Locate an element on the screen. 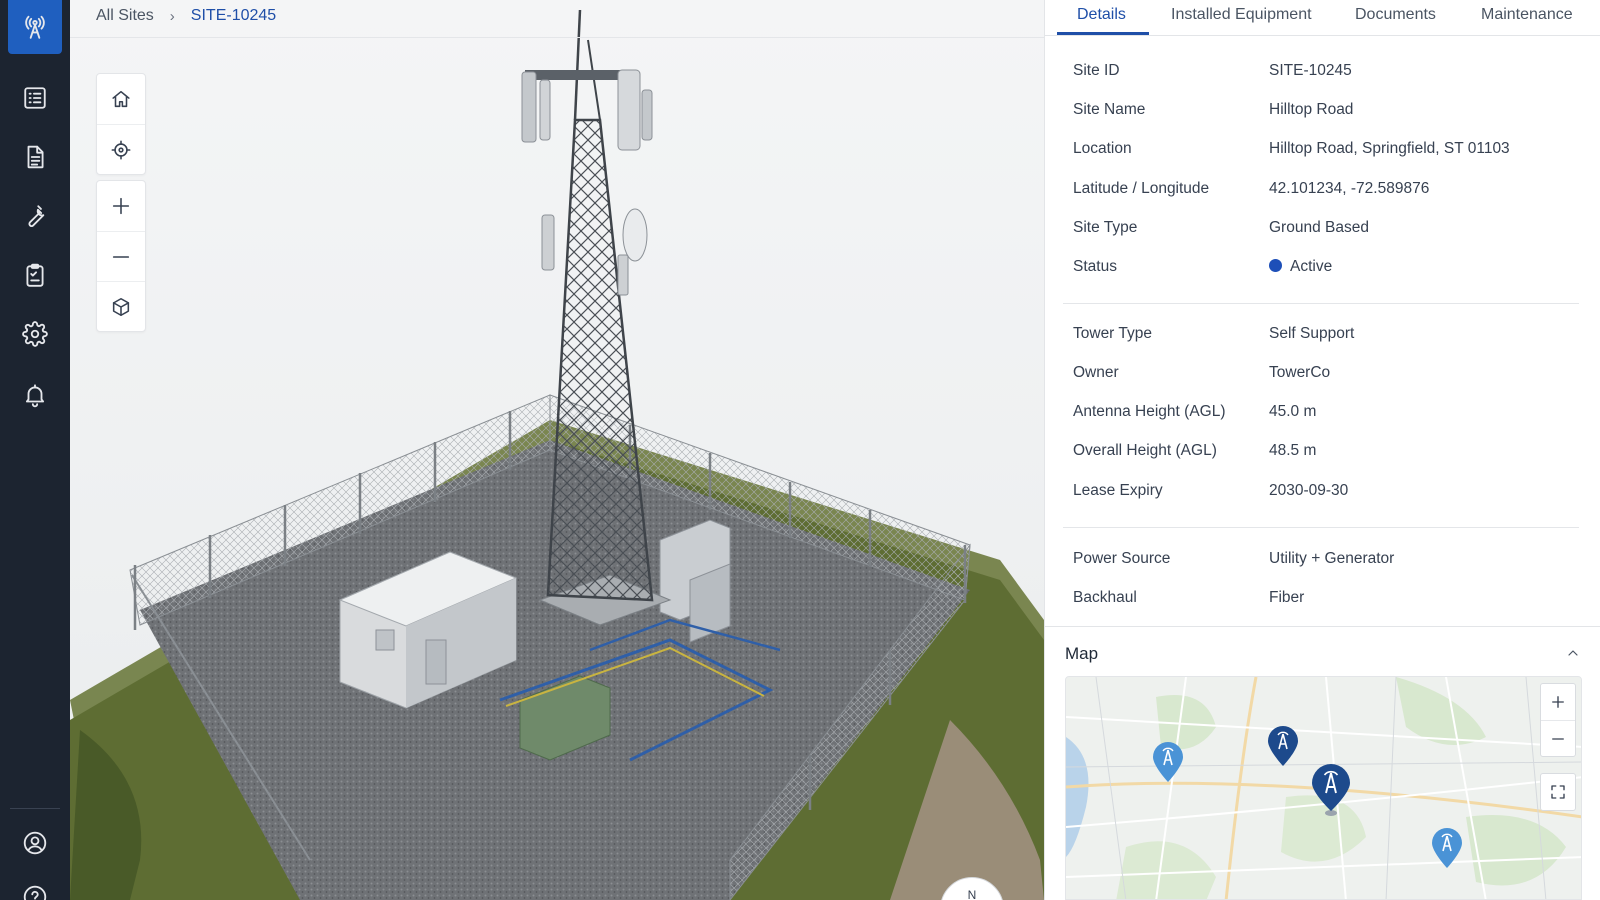 This screenshot has width=1600, height=900. sidebar-item-settings is located at coordinates (35, 334).